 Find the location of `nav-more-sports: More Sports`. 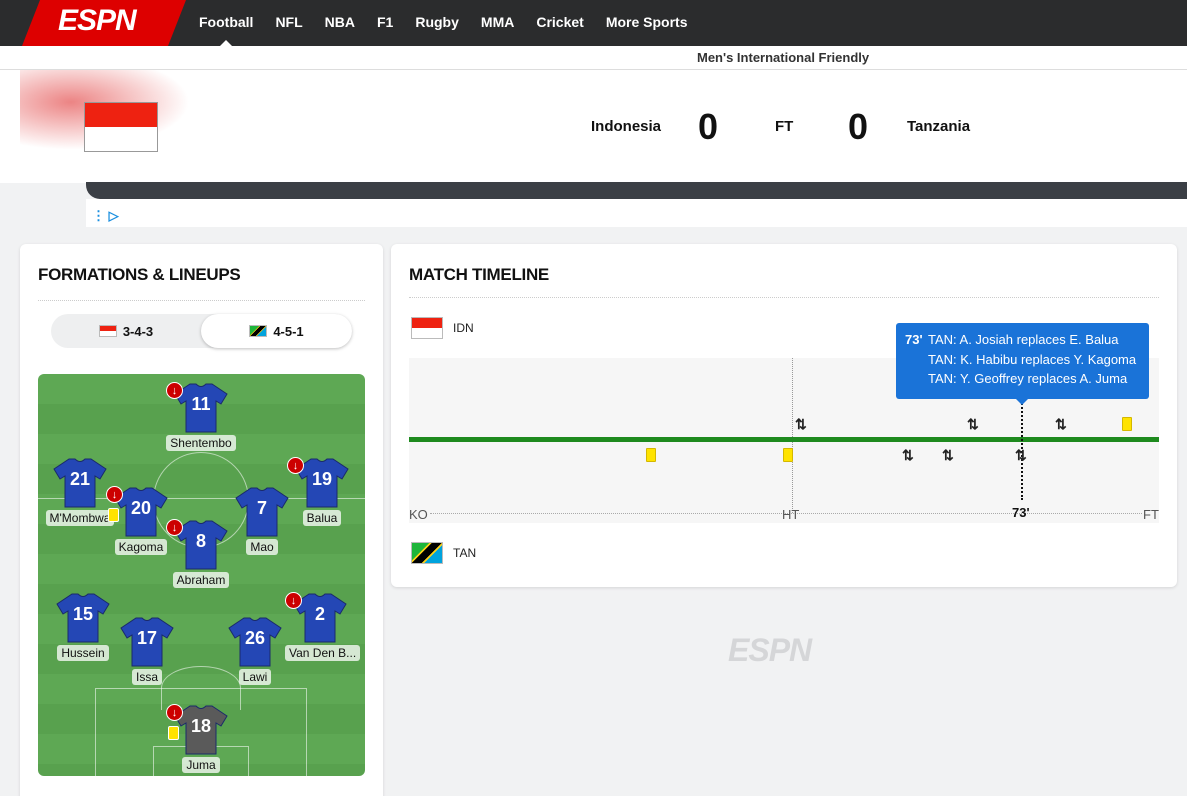

nav-more-sports: More Sports is located at coordinates (647, 23).